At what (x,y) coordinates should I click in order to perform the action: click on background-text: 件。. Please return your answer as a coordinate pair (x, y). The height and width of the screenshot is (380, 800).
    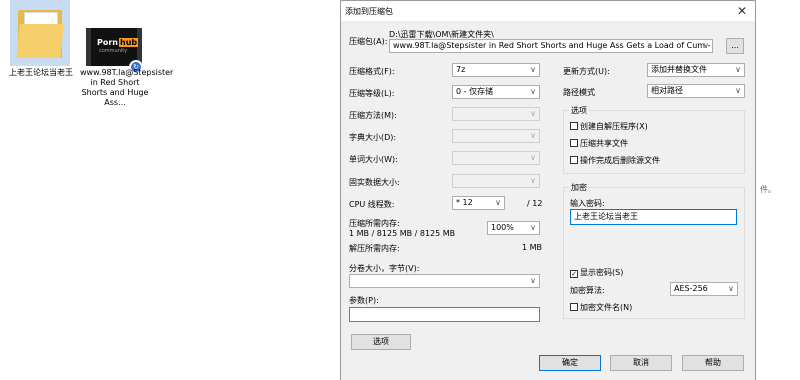
    Looking at the image, I should click on (768, 189).